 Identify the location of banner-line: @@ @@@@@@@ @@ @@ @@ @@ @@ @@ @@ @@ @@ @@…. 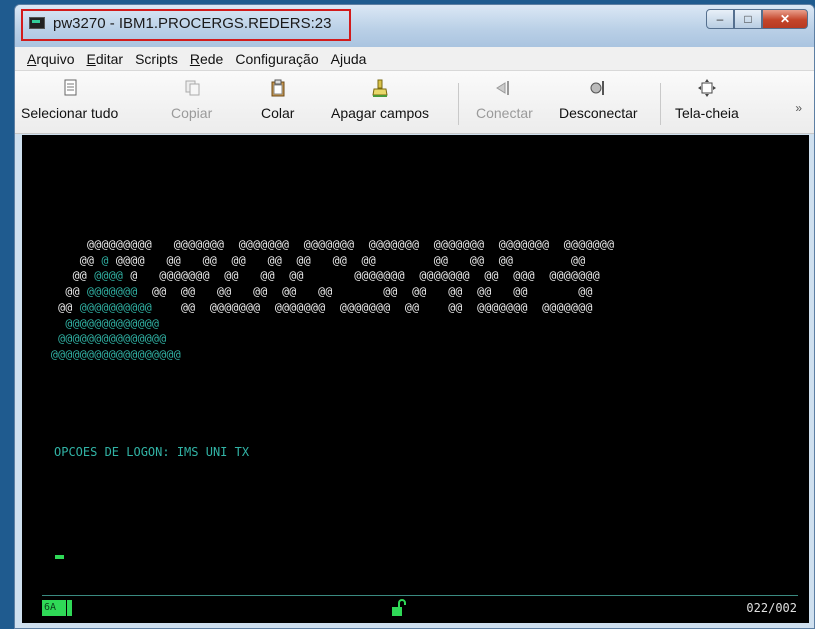
(307, 291).